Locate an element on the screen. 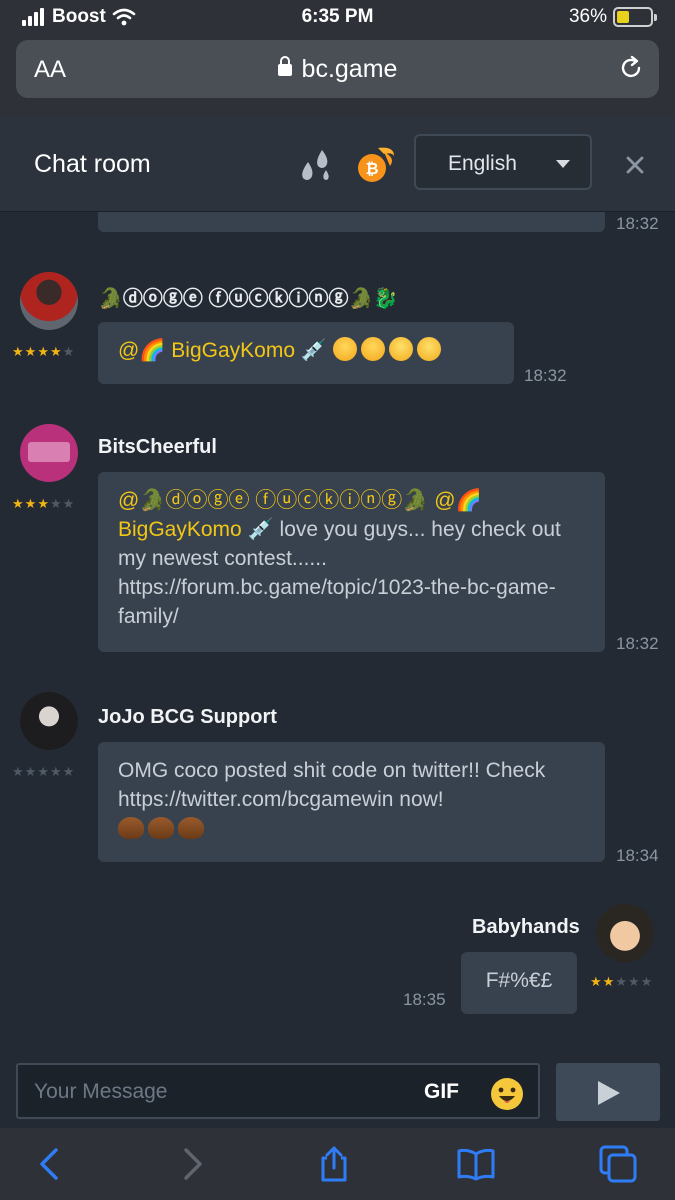 The height and width of the screenshot is (1200, 675). back-icon is located at coordinates (50, 1164).